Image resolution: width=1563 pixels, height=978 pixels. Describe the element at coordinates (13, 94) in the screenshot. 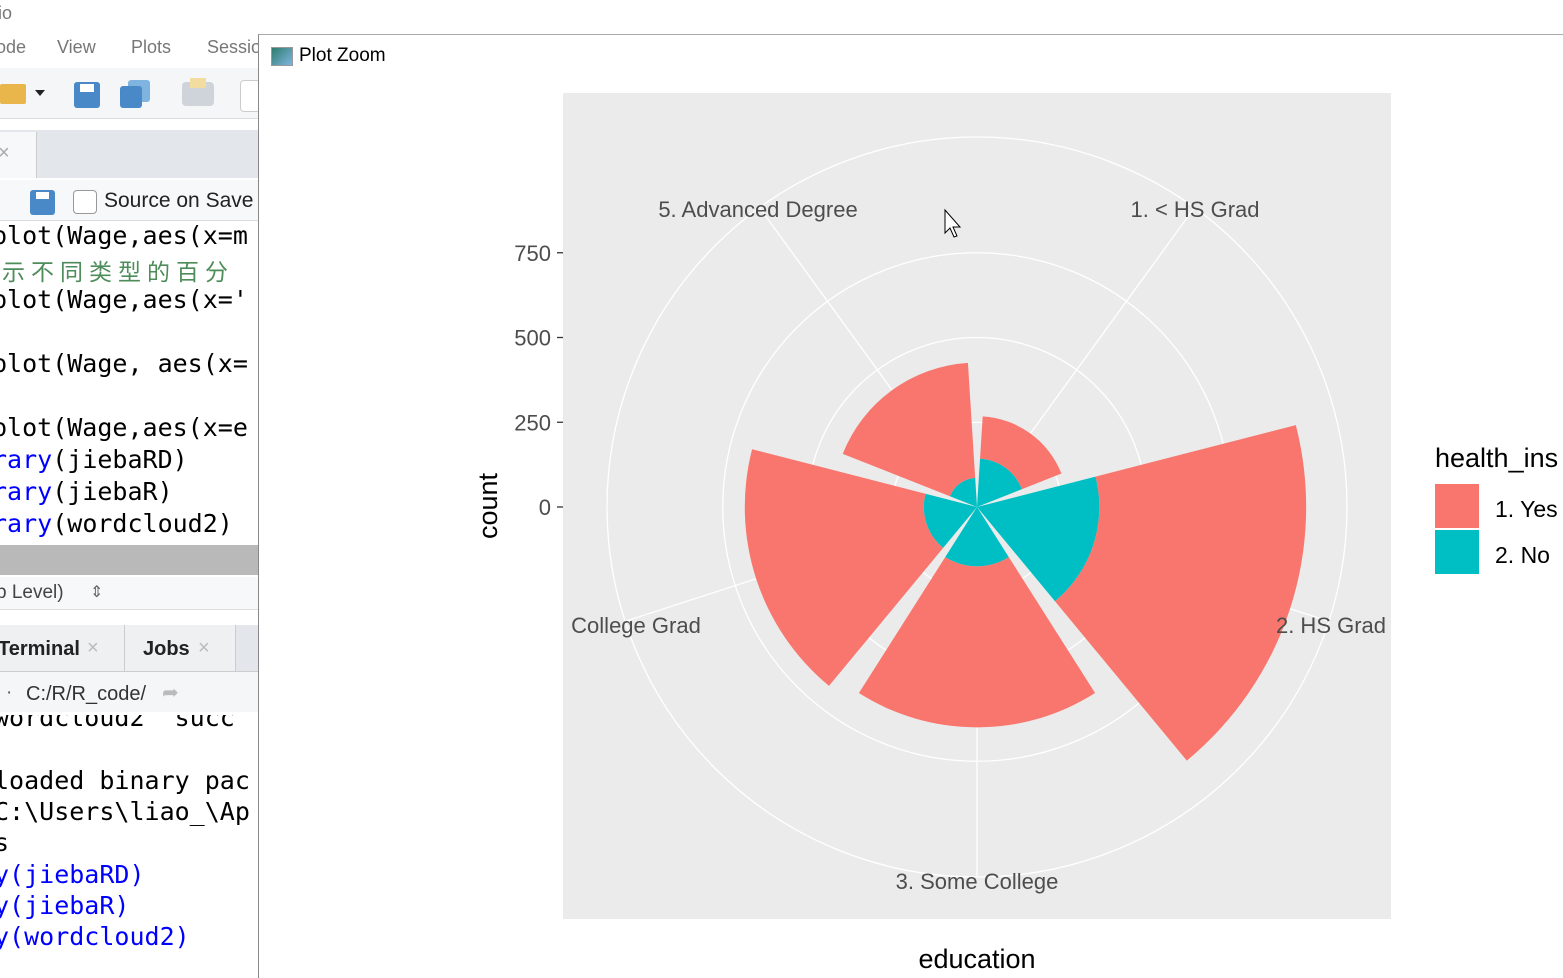

I see `open-file-icon` at that location.